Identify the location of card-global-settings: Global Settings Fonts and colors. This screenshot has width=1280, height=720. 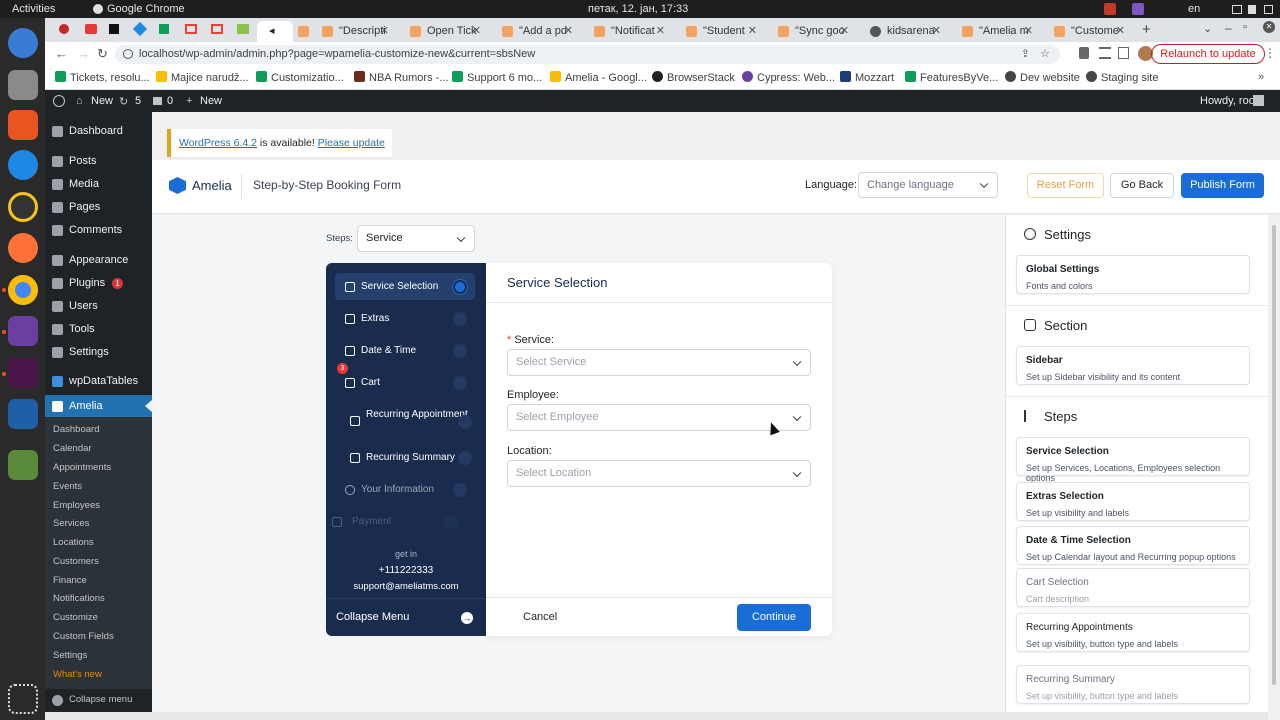
(1133, 274).